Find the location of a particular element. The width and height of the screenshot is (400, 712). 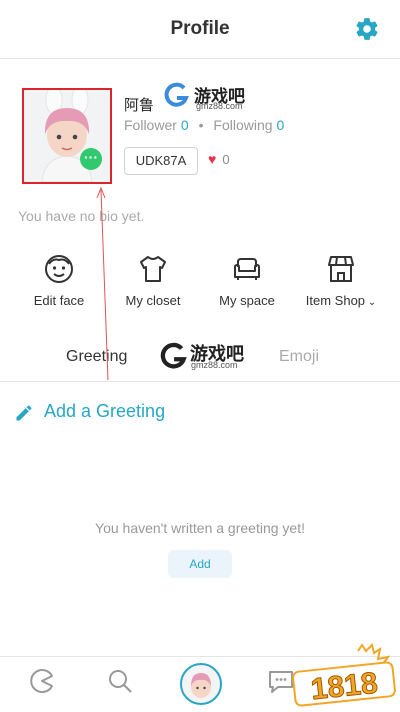

bio-text: You have no bio yet. is located at coordinates (81, 216).